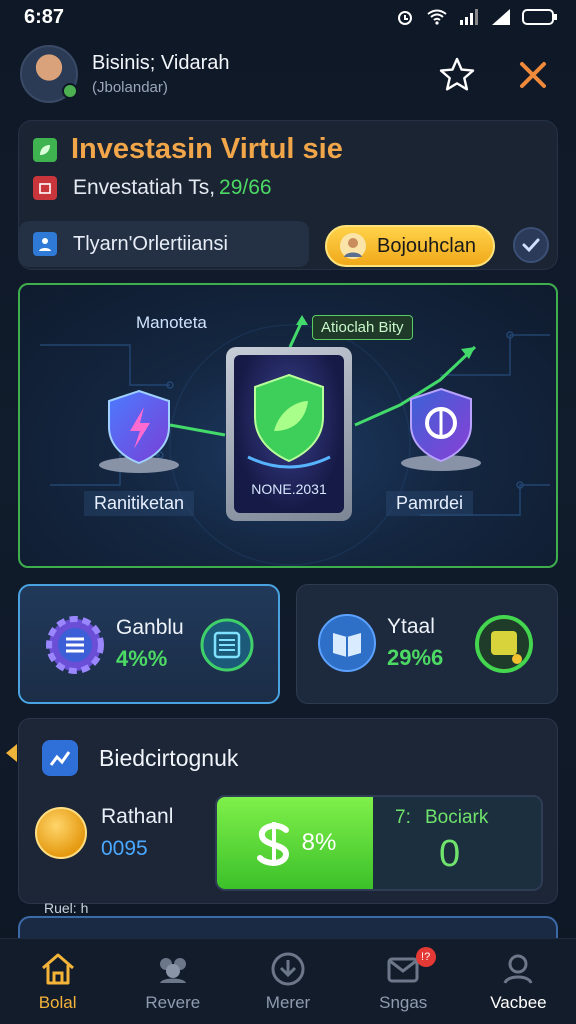 The height and width of the screenshot is (1024, 576). Describe the element at coordinates (172, 970) in the screenshot. I see `group-icon` at that location.